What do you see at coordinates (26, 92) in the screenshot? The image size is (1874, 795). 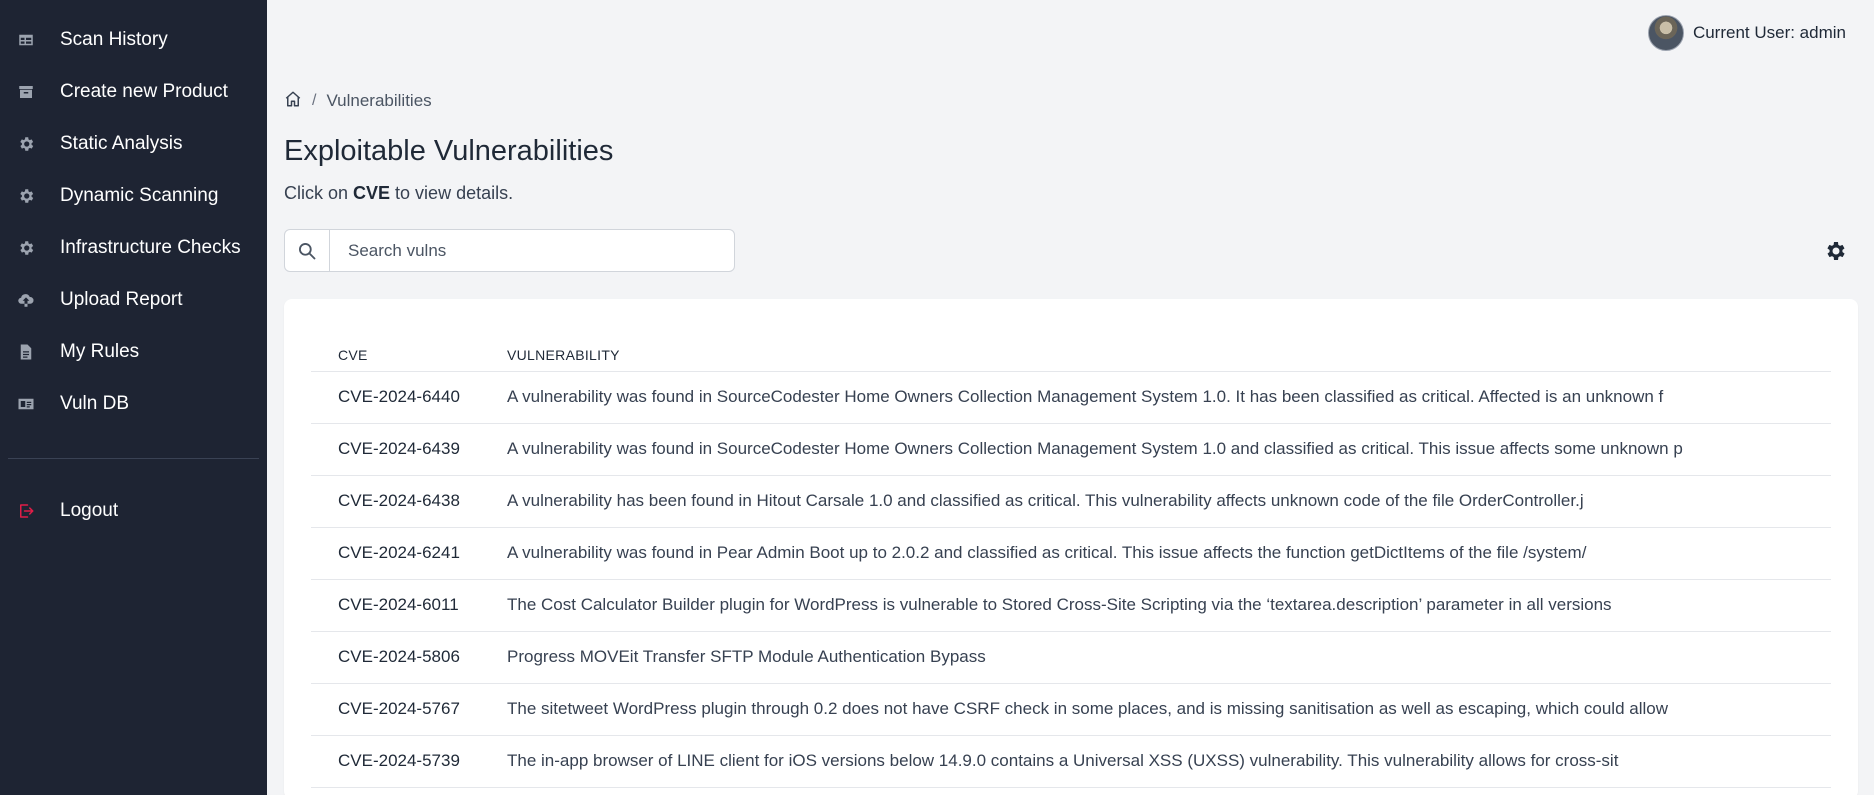 I see `archive-icon` at bounding box center [26, 92].